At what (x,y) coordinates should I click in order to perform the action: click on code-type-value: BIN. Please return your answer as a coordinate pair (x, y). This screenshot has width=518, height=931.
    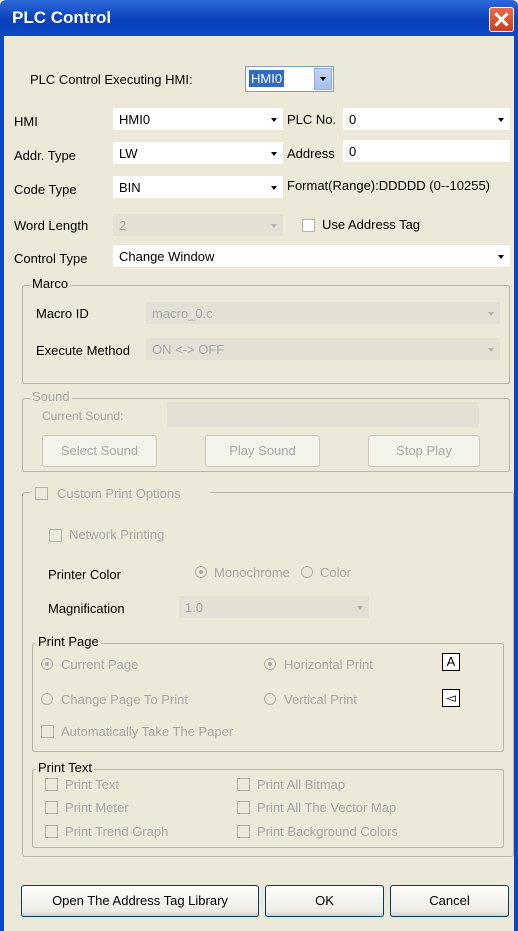
    Looking at the image, I should click on (130, 187).